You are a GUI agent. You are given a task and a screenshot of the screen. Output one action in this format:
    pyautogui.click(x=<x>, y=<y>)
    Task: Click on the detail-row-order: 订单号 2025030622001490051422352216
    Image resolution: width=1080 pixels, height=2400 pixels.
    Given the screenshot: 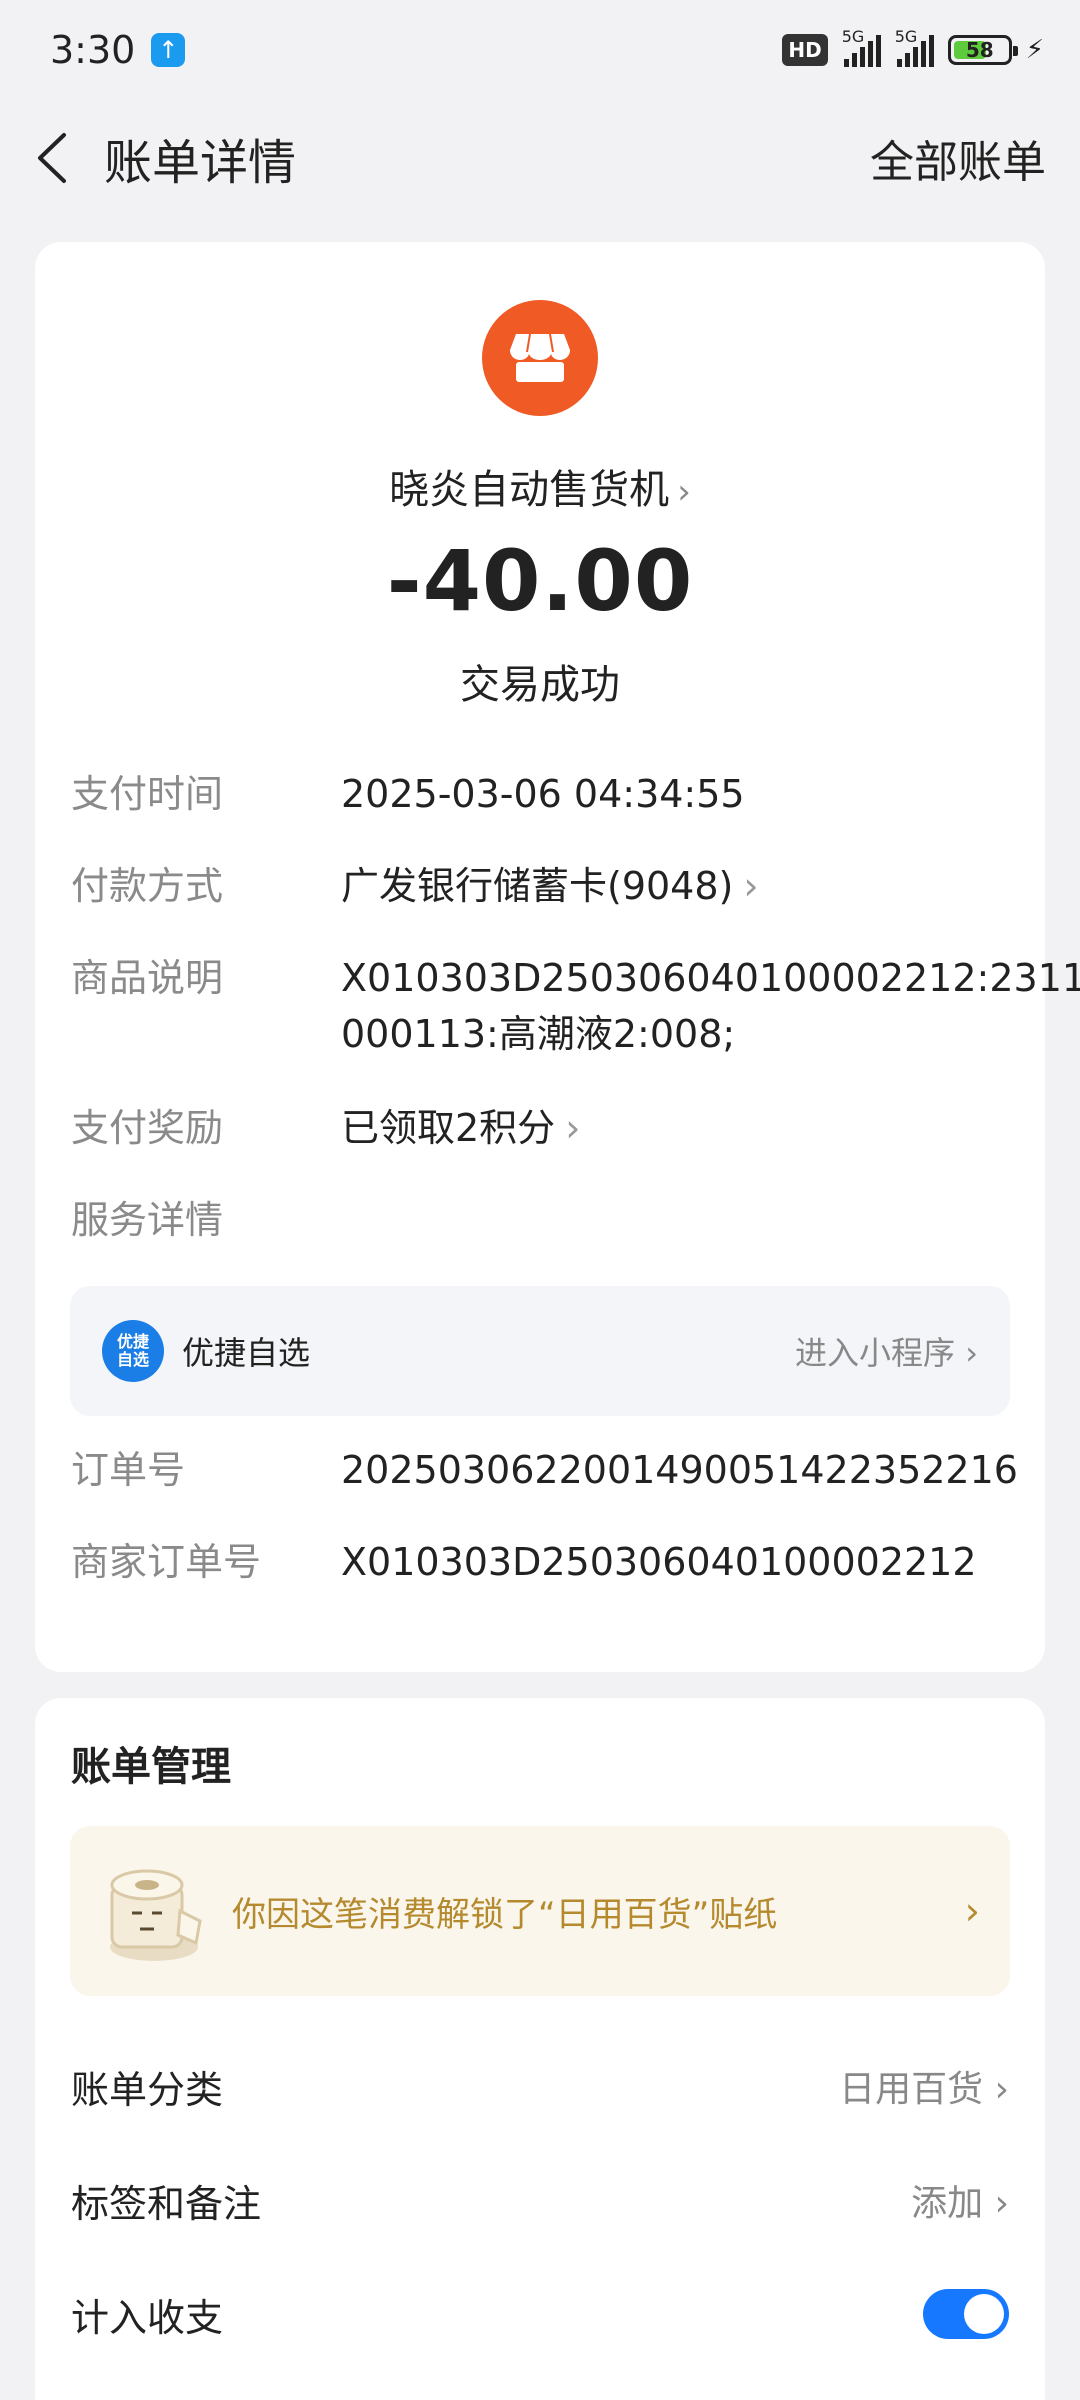 What is the action you would take?
    pyautogui.click(x=544, y=1470)
    